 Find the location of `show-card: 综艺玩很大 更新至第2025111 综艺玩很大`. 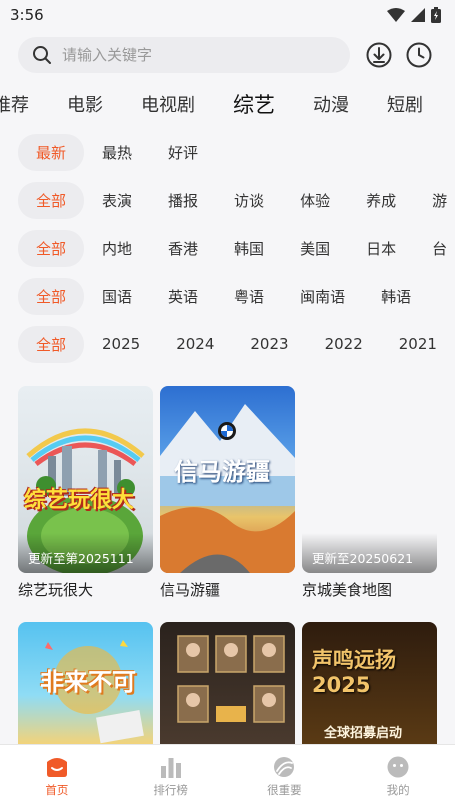

show-card: 综艺玩很大 更新至第2025111 综艺玩很大 is located at coordinates (85, 493).